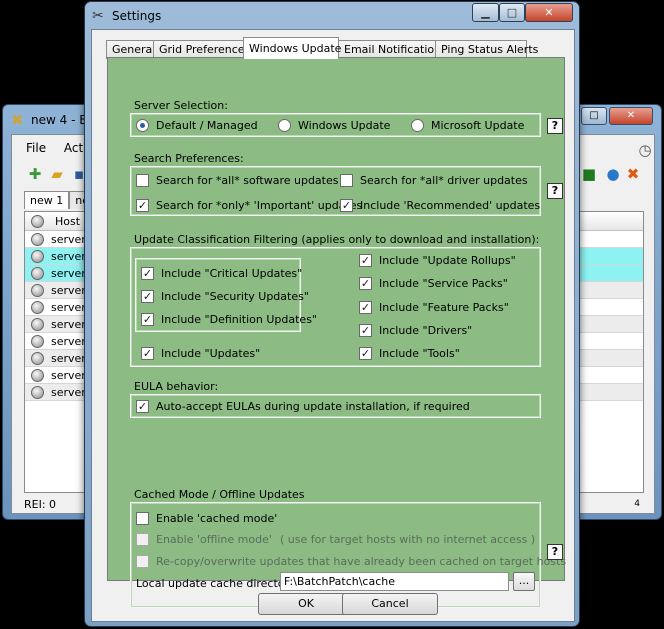  What do you see at coordinates (221, 273) in the screenshot?
I see `checkbox-critical-updates: ✓ Include "Critical Updates"` at bounding box center [221, 273].